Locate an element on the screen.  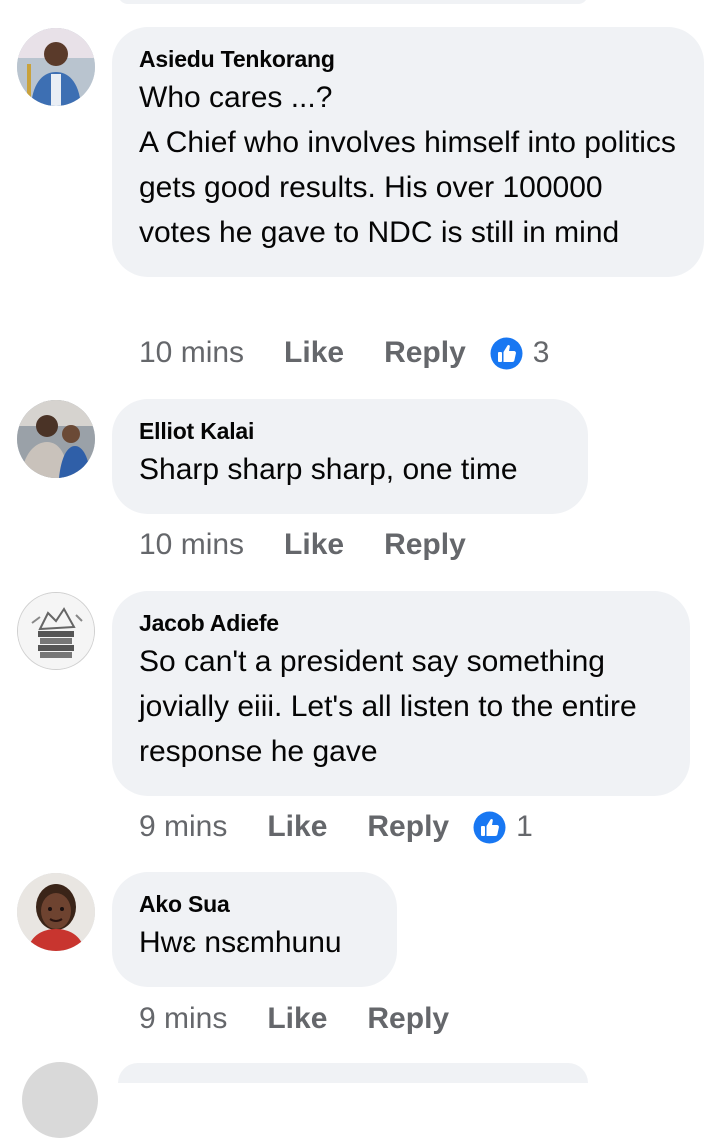
next-comment-avatar-edge is located at coordinates (60, 1100).